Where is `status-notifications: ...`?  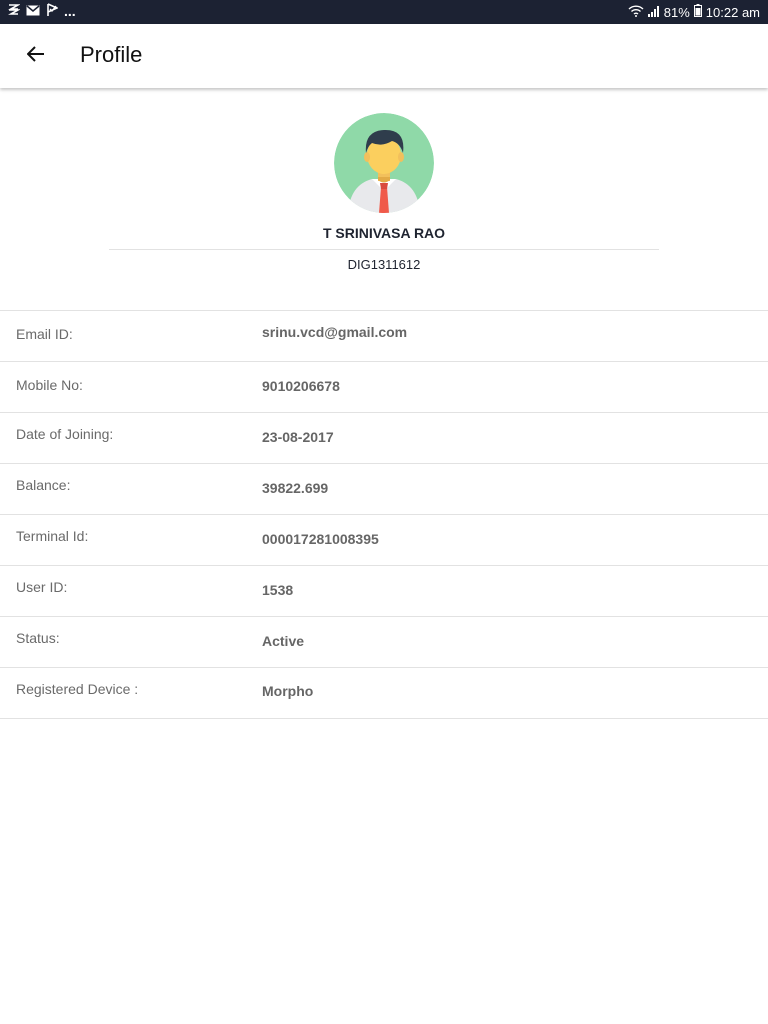
status-notifications: ... is located at coordinates (41, 11).